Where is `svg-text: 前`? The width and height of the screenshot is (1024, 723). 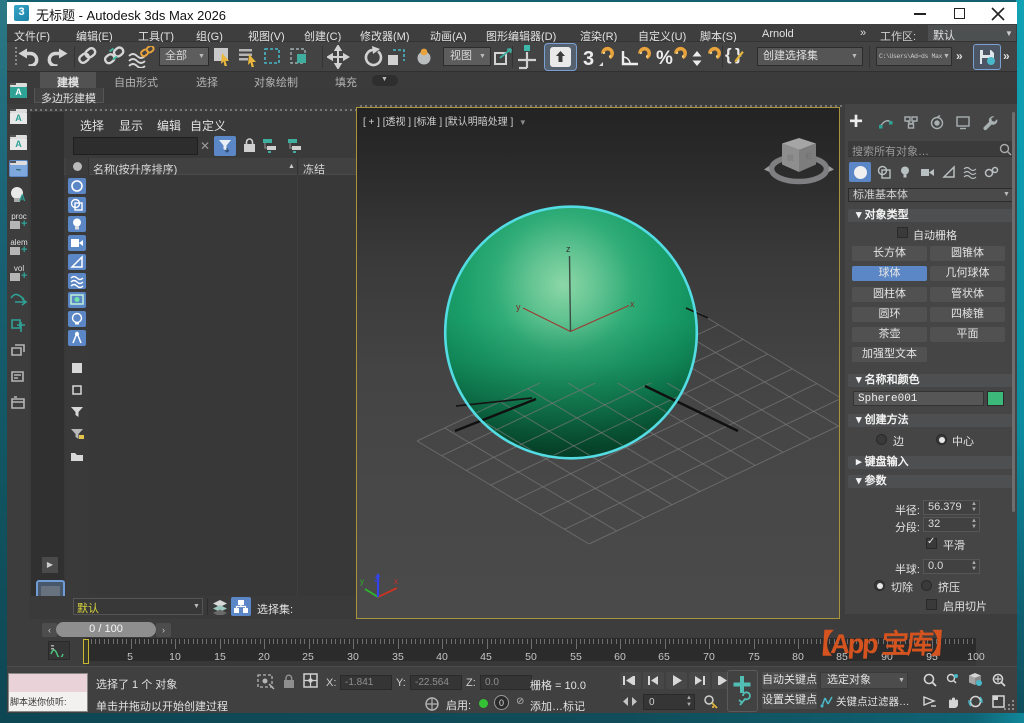
svg-text: 前 is located at coordinates (790, 157).